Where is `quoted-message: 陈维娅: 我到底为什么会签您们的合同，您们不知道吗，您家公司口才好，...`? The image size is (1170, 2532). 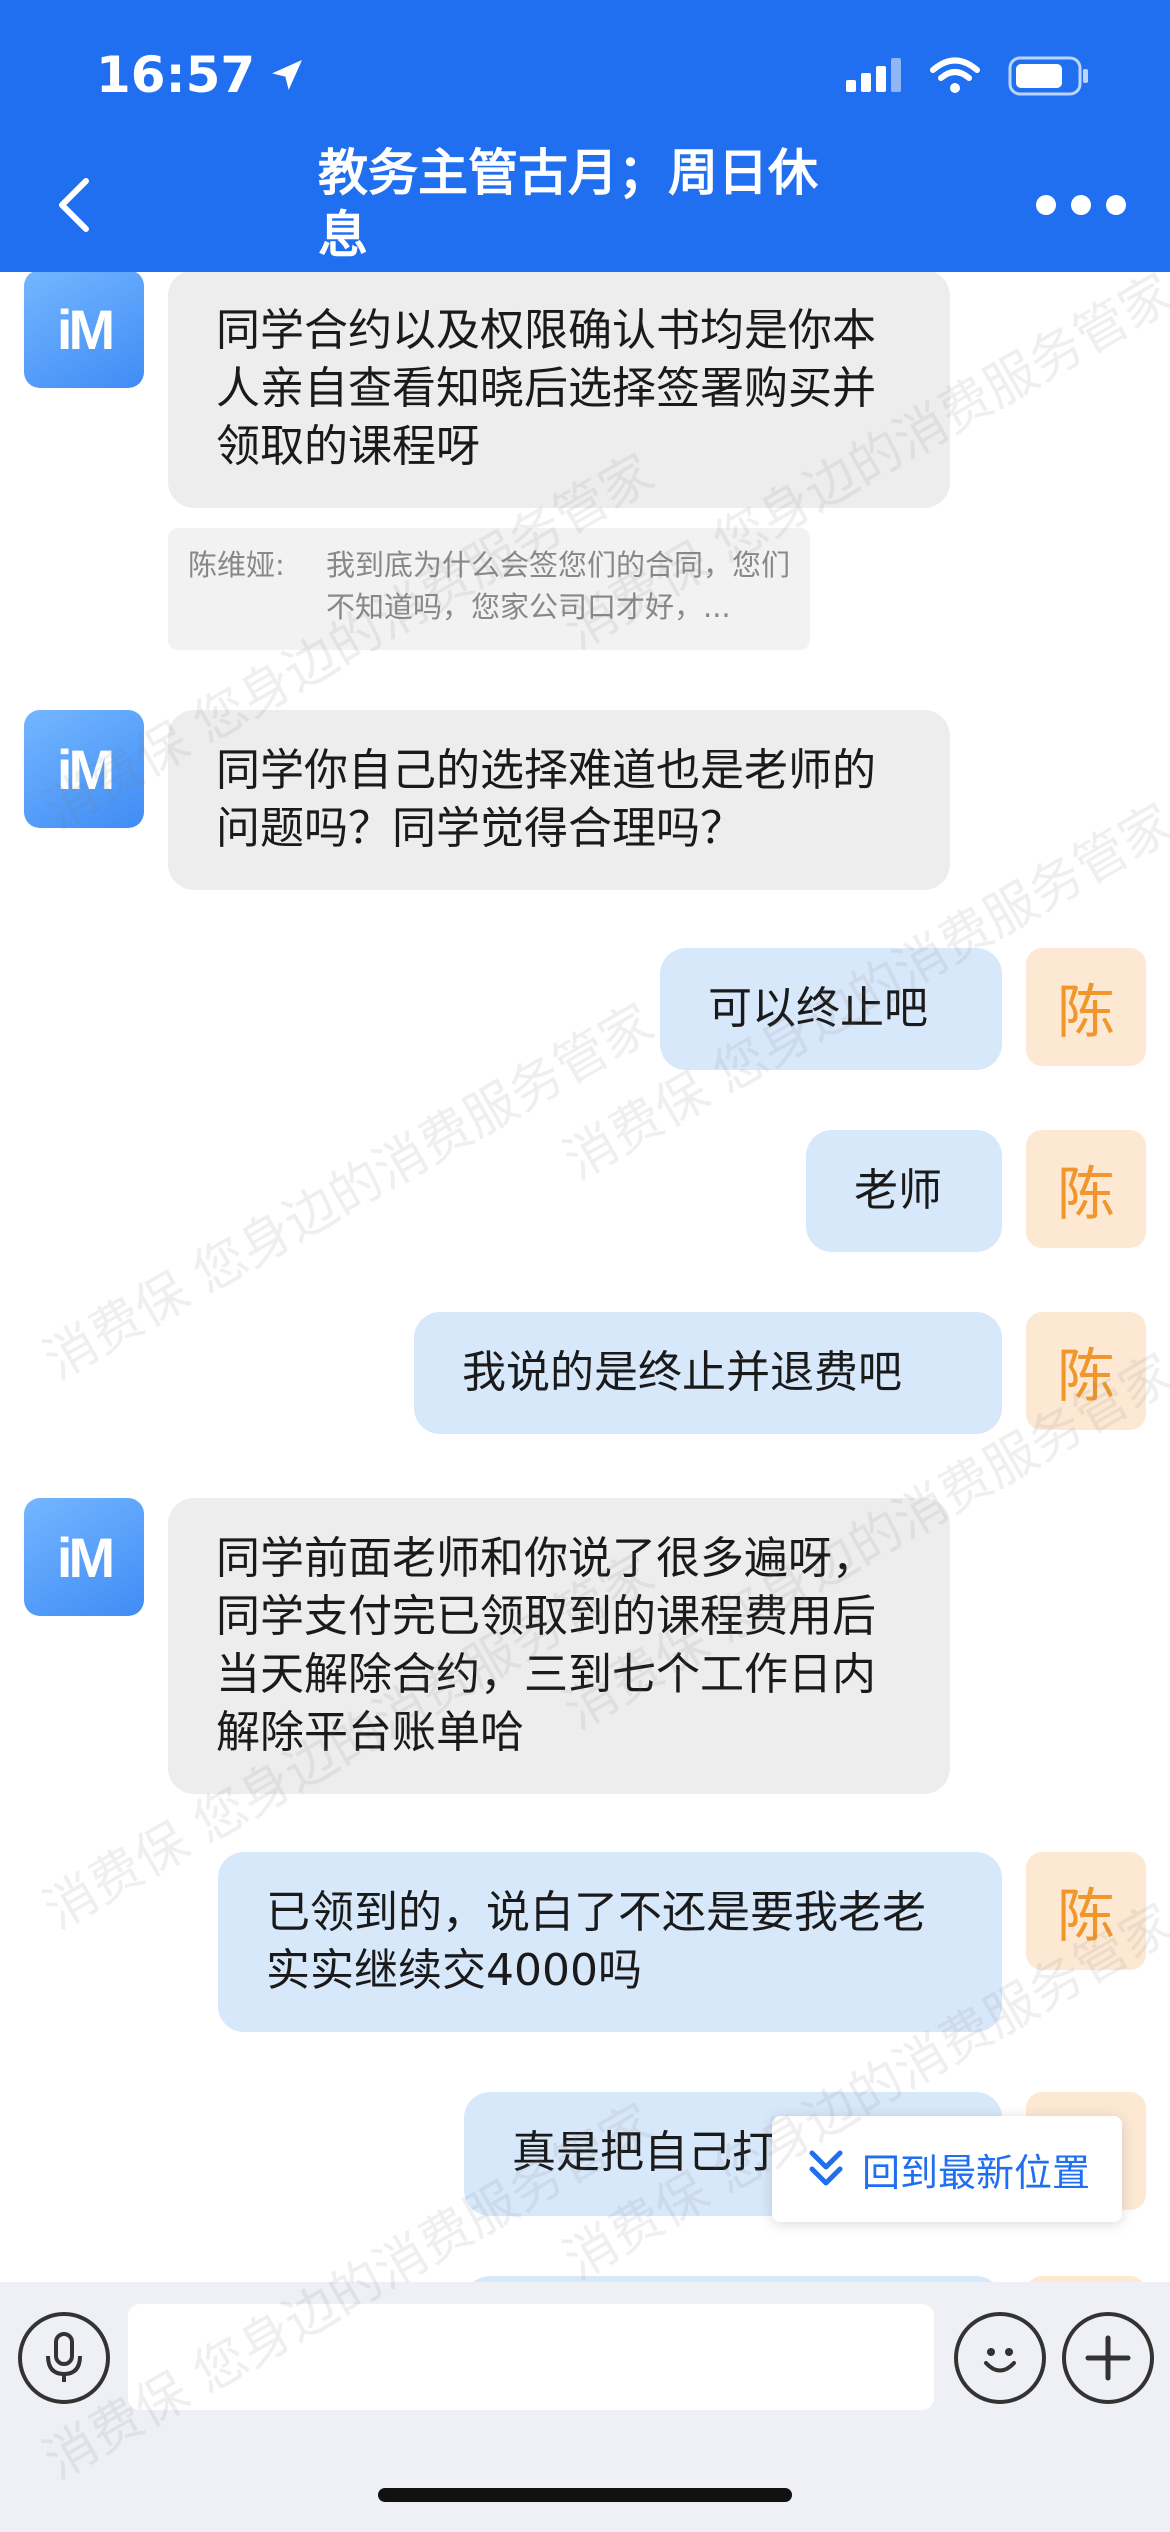
quoted-message: 陈维娅: 我到底为什么会签您们的合同，您们不知道吗，您家公司口才好，... is located at coordinates (489, 589).